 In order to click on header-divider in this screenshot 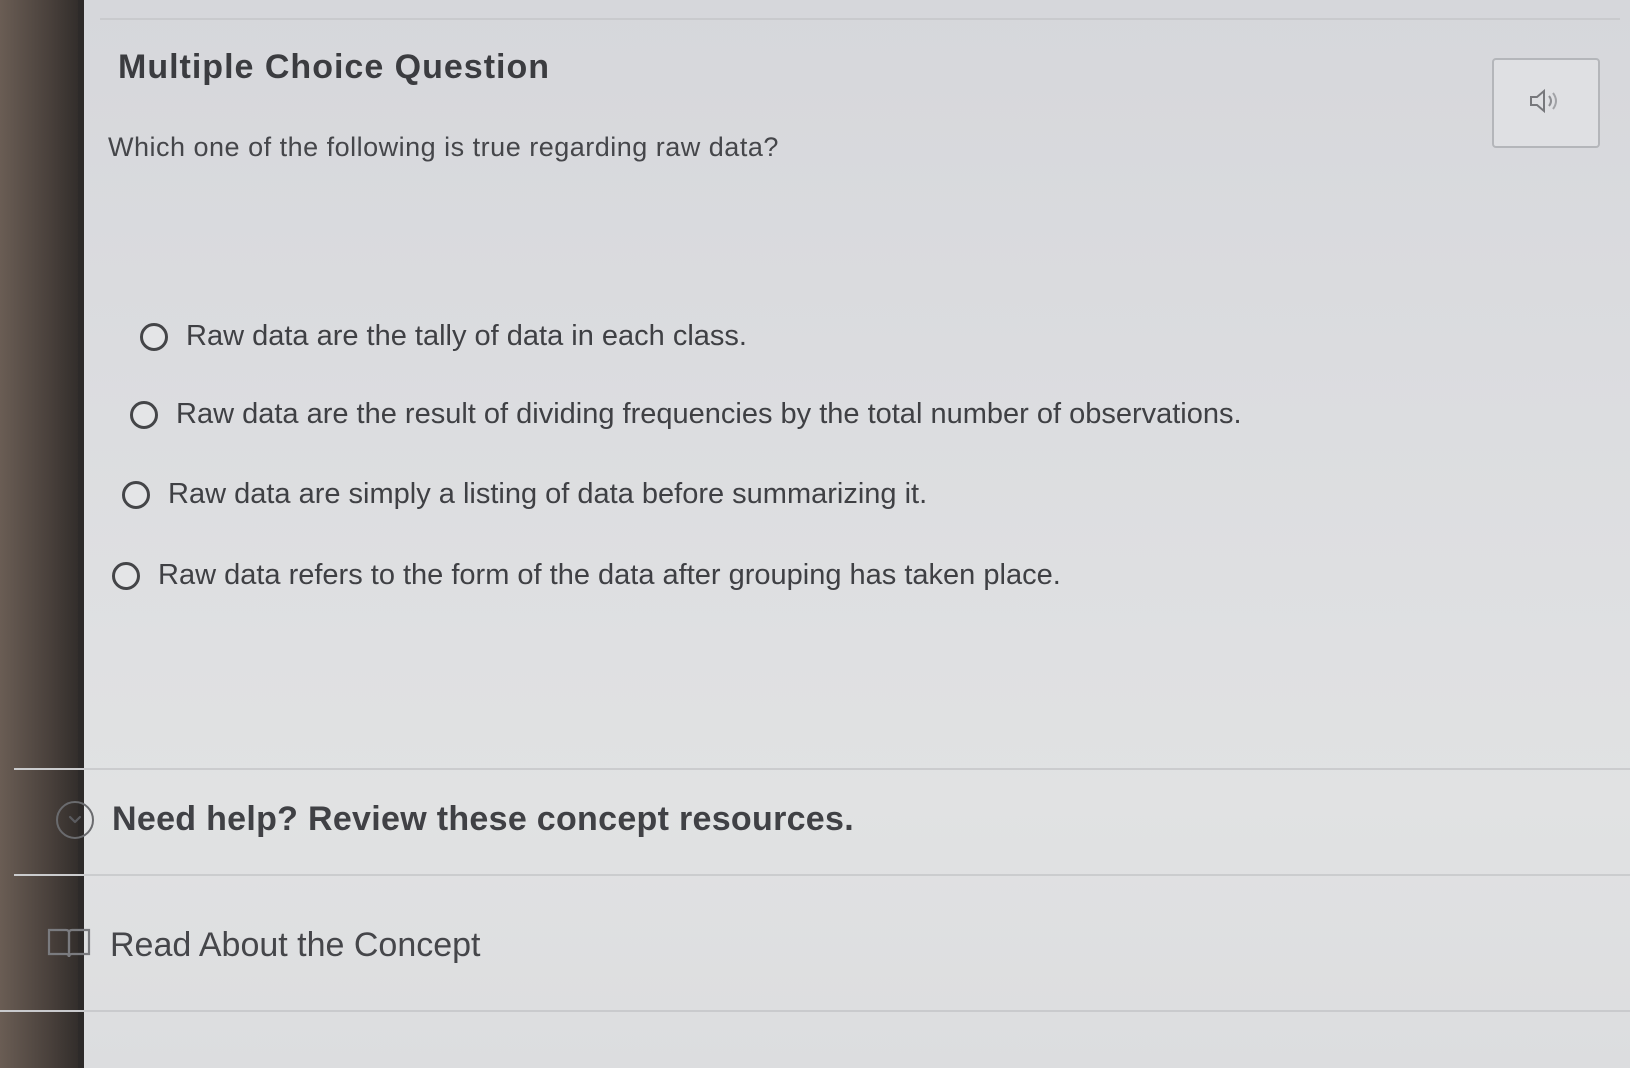, I will do `click(860, 19)`.